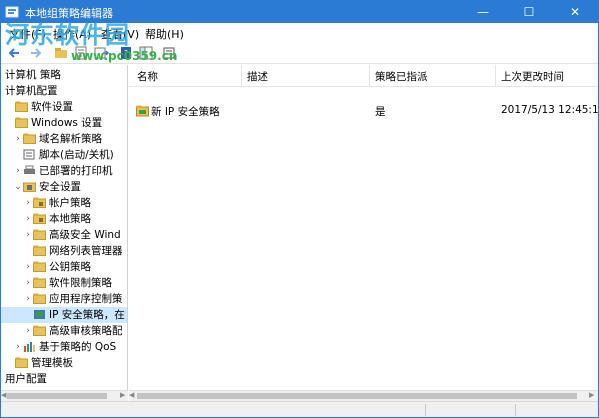  I want to click on tree-item: 用户配置, so click(64, 379).